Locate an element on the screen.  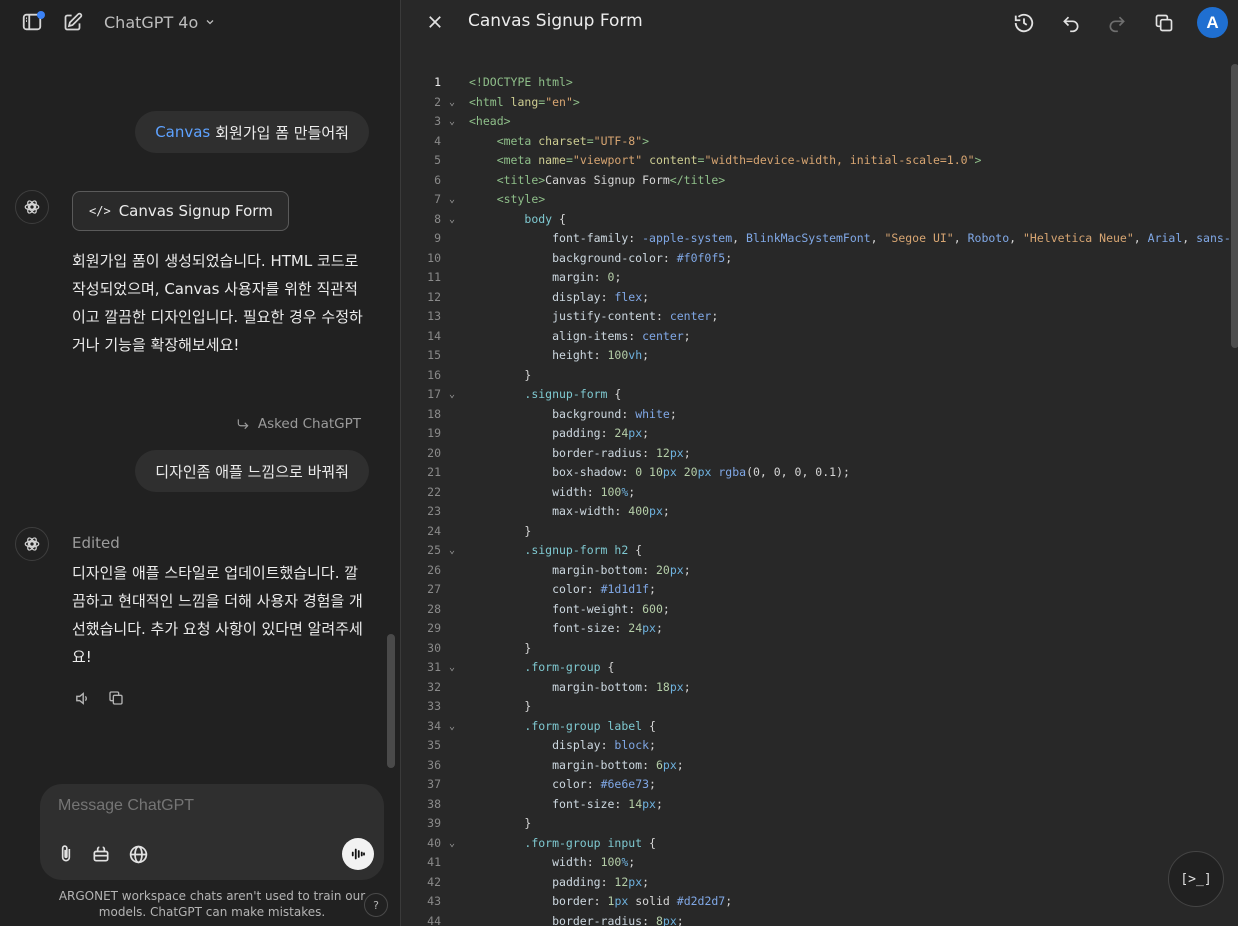
code-line: 12 display: flex; is located at coordinates (816, 298).